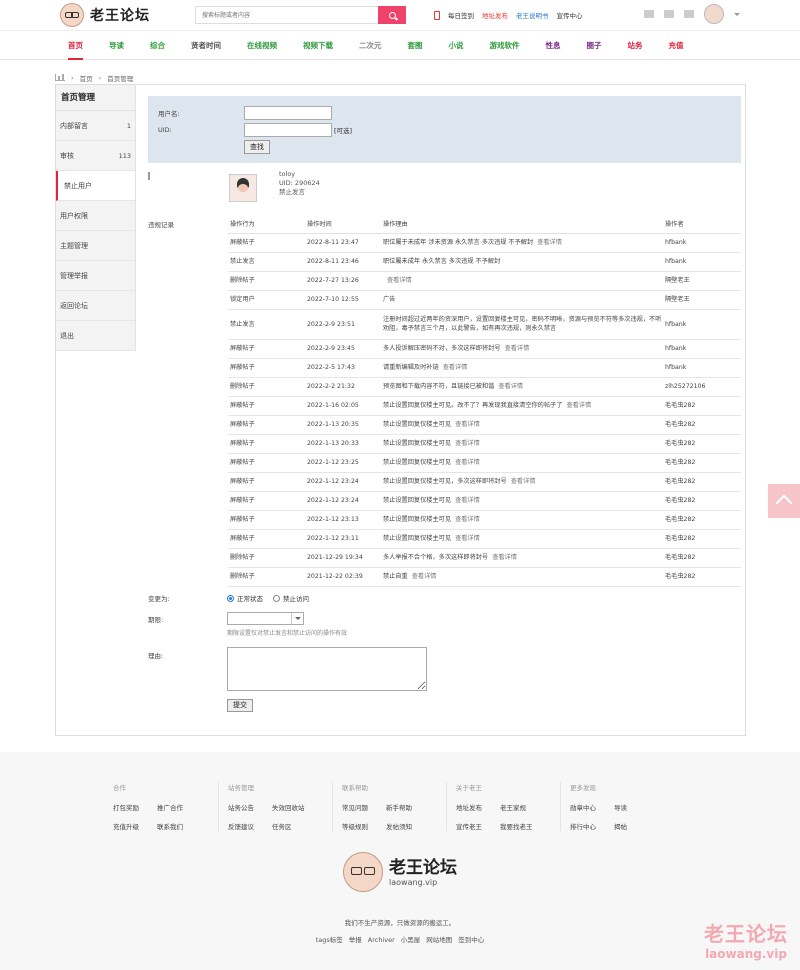 This screenshot has height=970, width=800. I want to click on footer-link: 充值升级, so click(135, 826).